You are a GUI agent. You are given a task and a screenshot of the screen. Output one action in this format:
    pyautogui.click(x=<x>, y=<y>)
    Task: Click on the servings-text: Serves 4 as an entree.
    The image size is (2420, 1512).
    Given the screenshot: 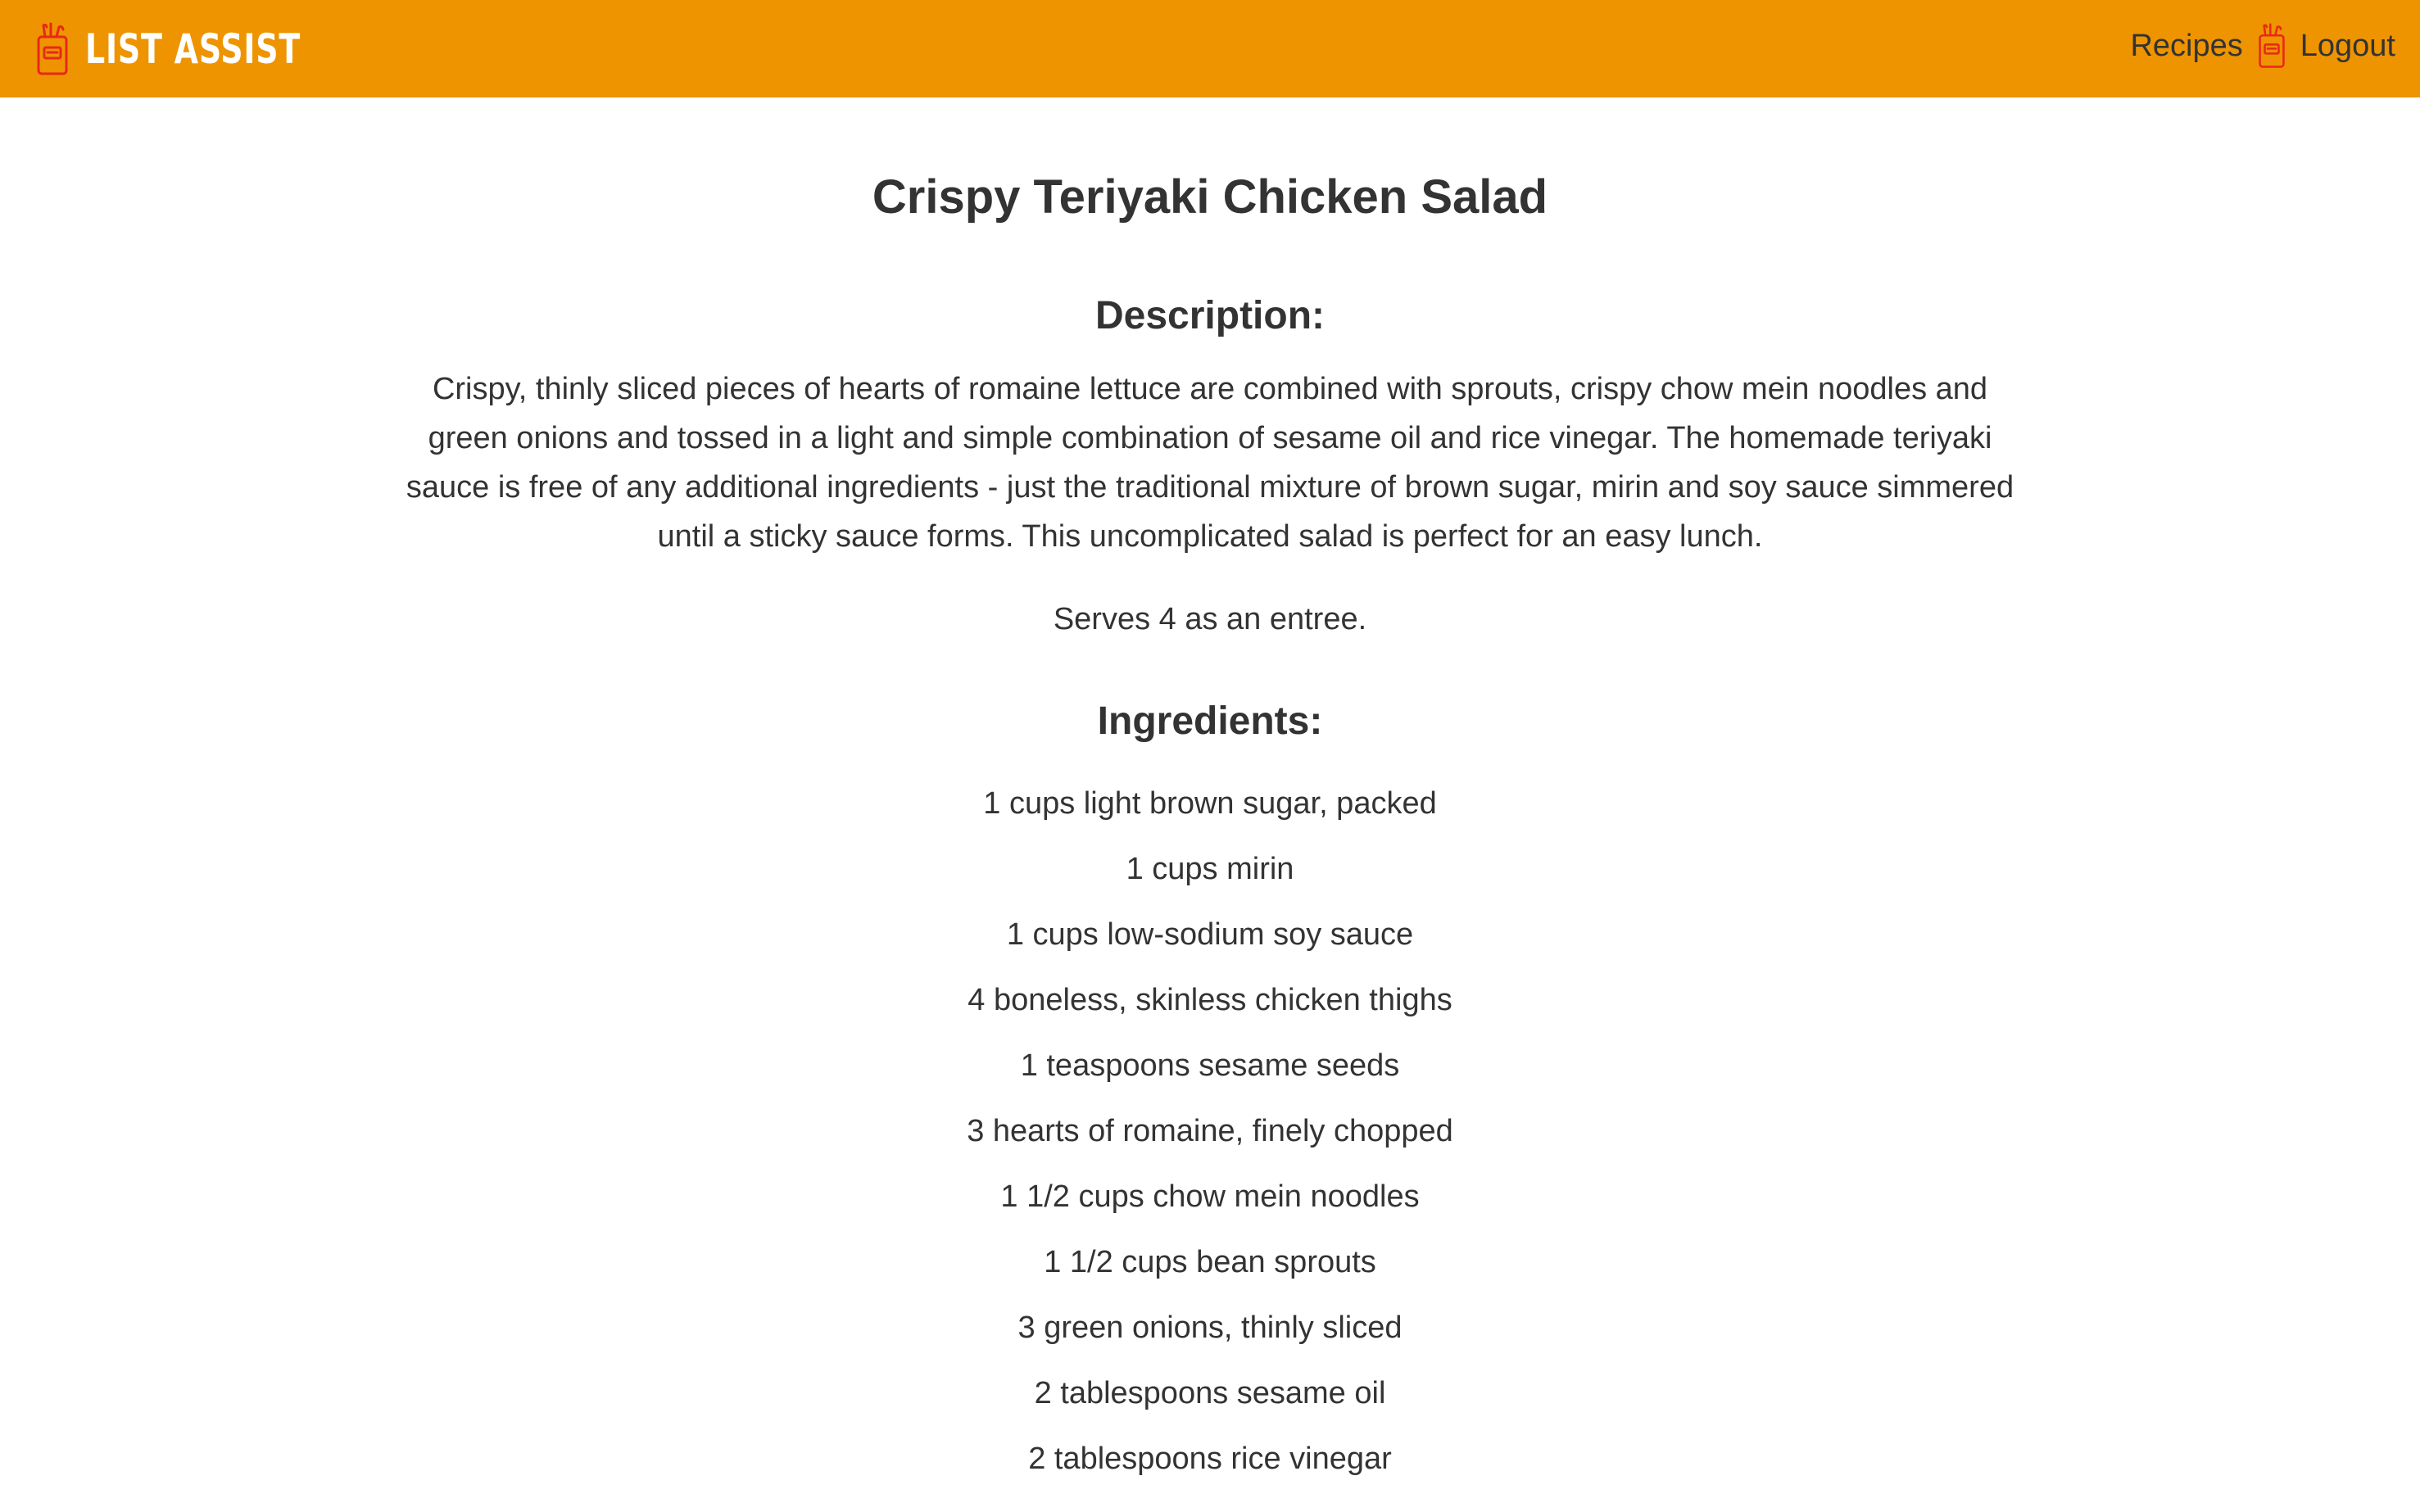 What is the action you would take?
    pyautogui.click(x=1210, y=619)
    